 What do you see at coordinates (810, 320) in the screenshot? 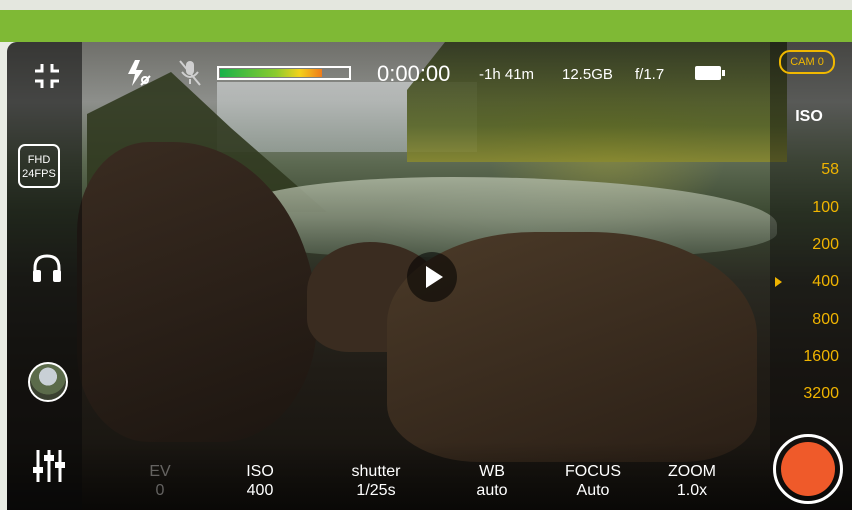
I see `iso-option-800: 800` at bounding box center [810, 320].